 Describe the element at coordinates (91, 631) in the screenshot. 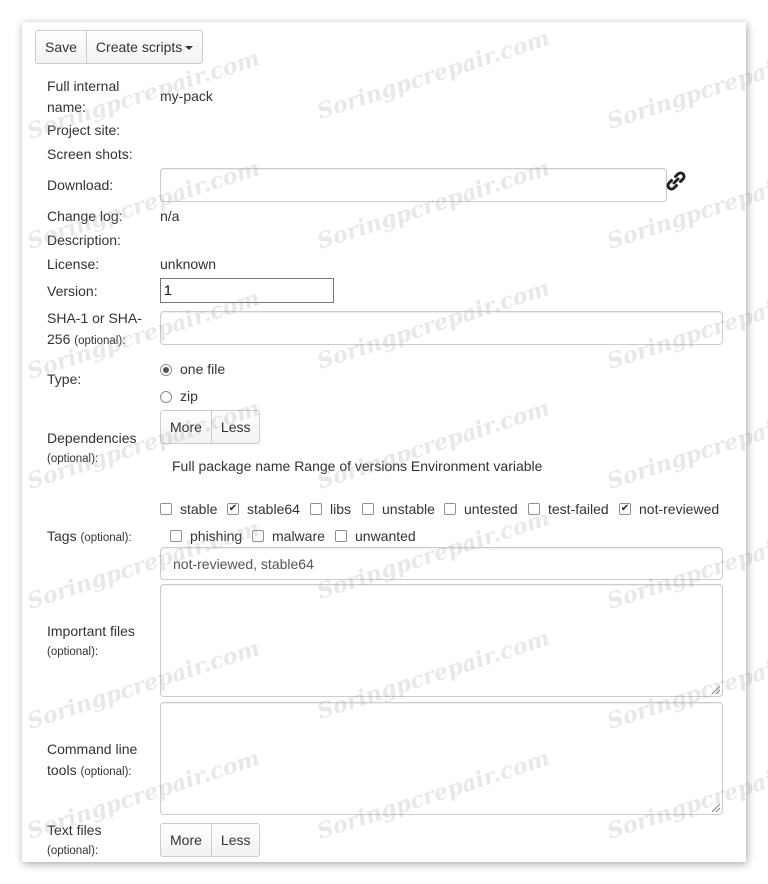

I see `important-files-label-text: Important files` at that location.